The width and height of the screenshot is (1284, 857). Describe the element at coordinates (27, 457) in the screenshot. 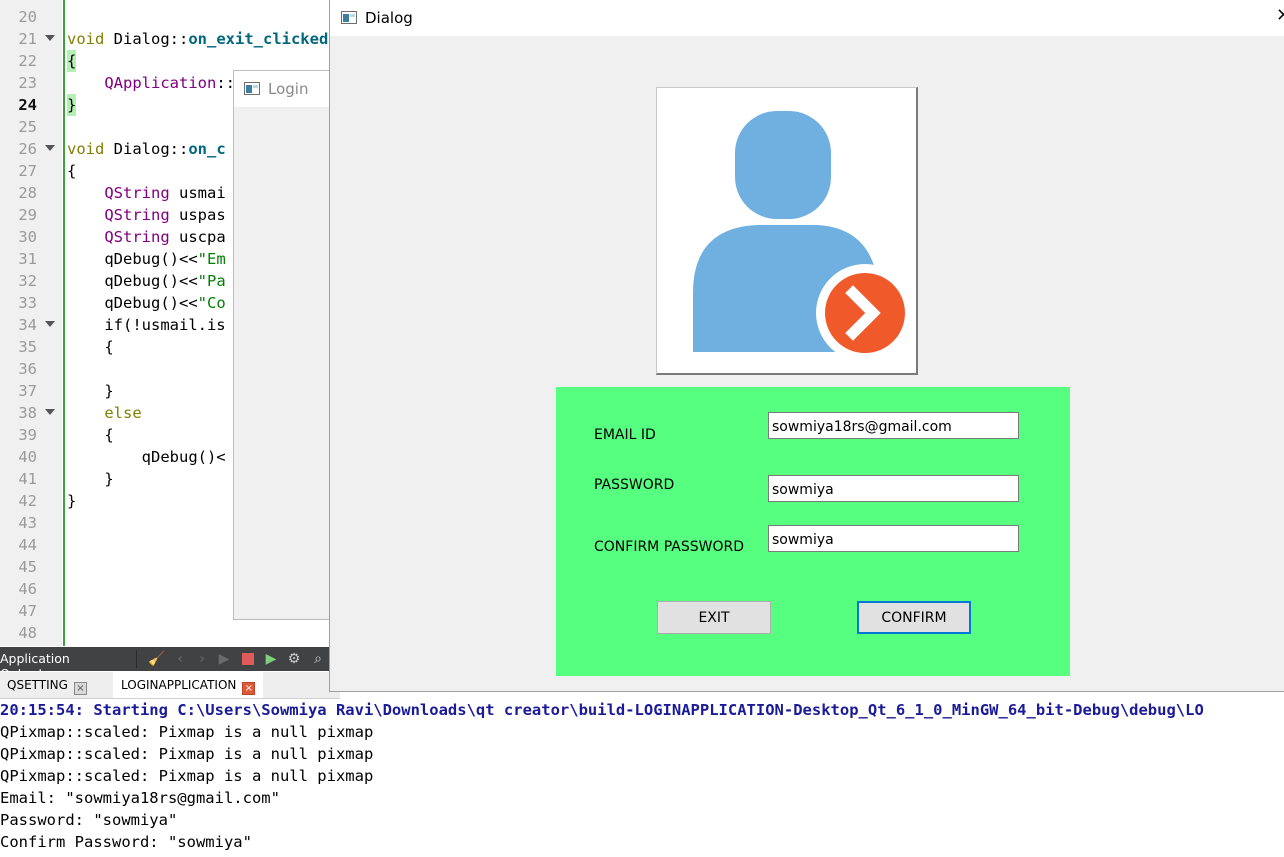

I see `line-number: 40` at that location.